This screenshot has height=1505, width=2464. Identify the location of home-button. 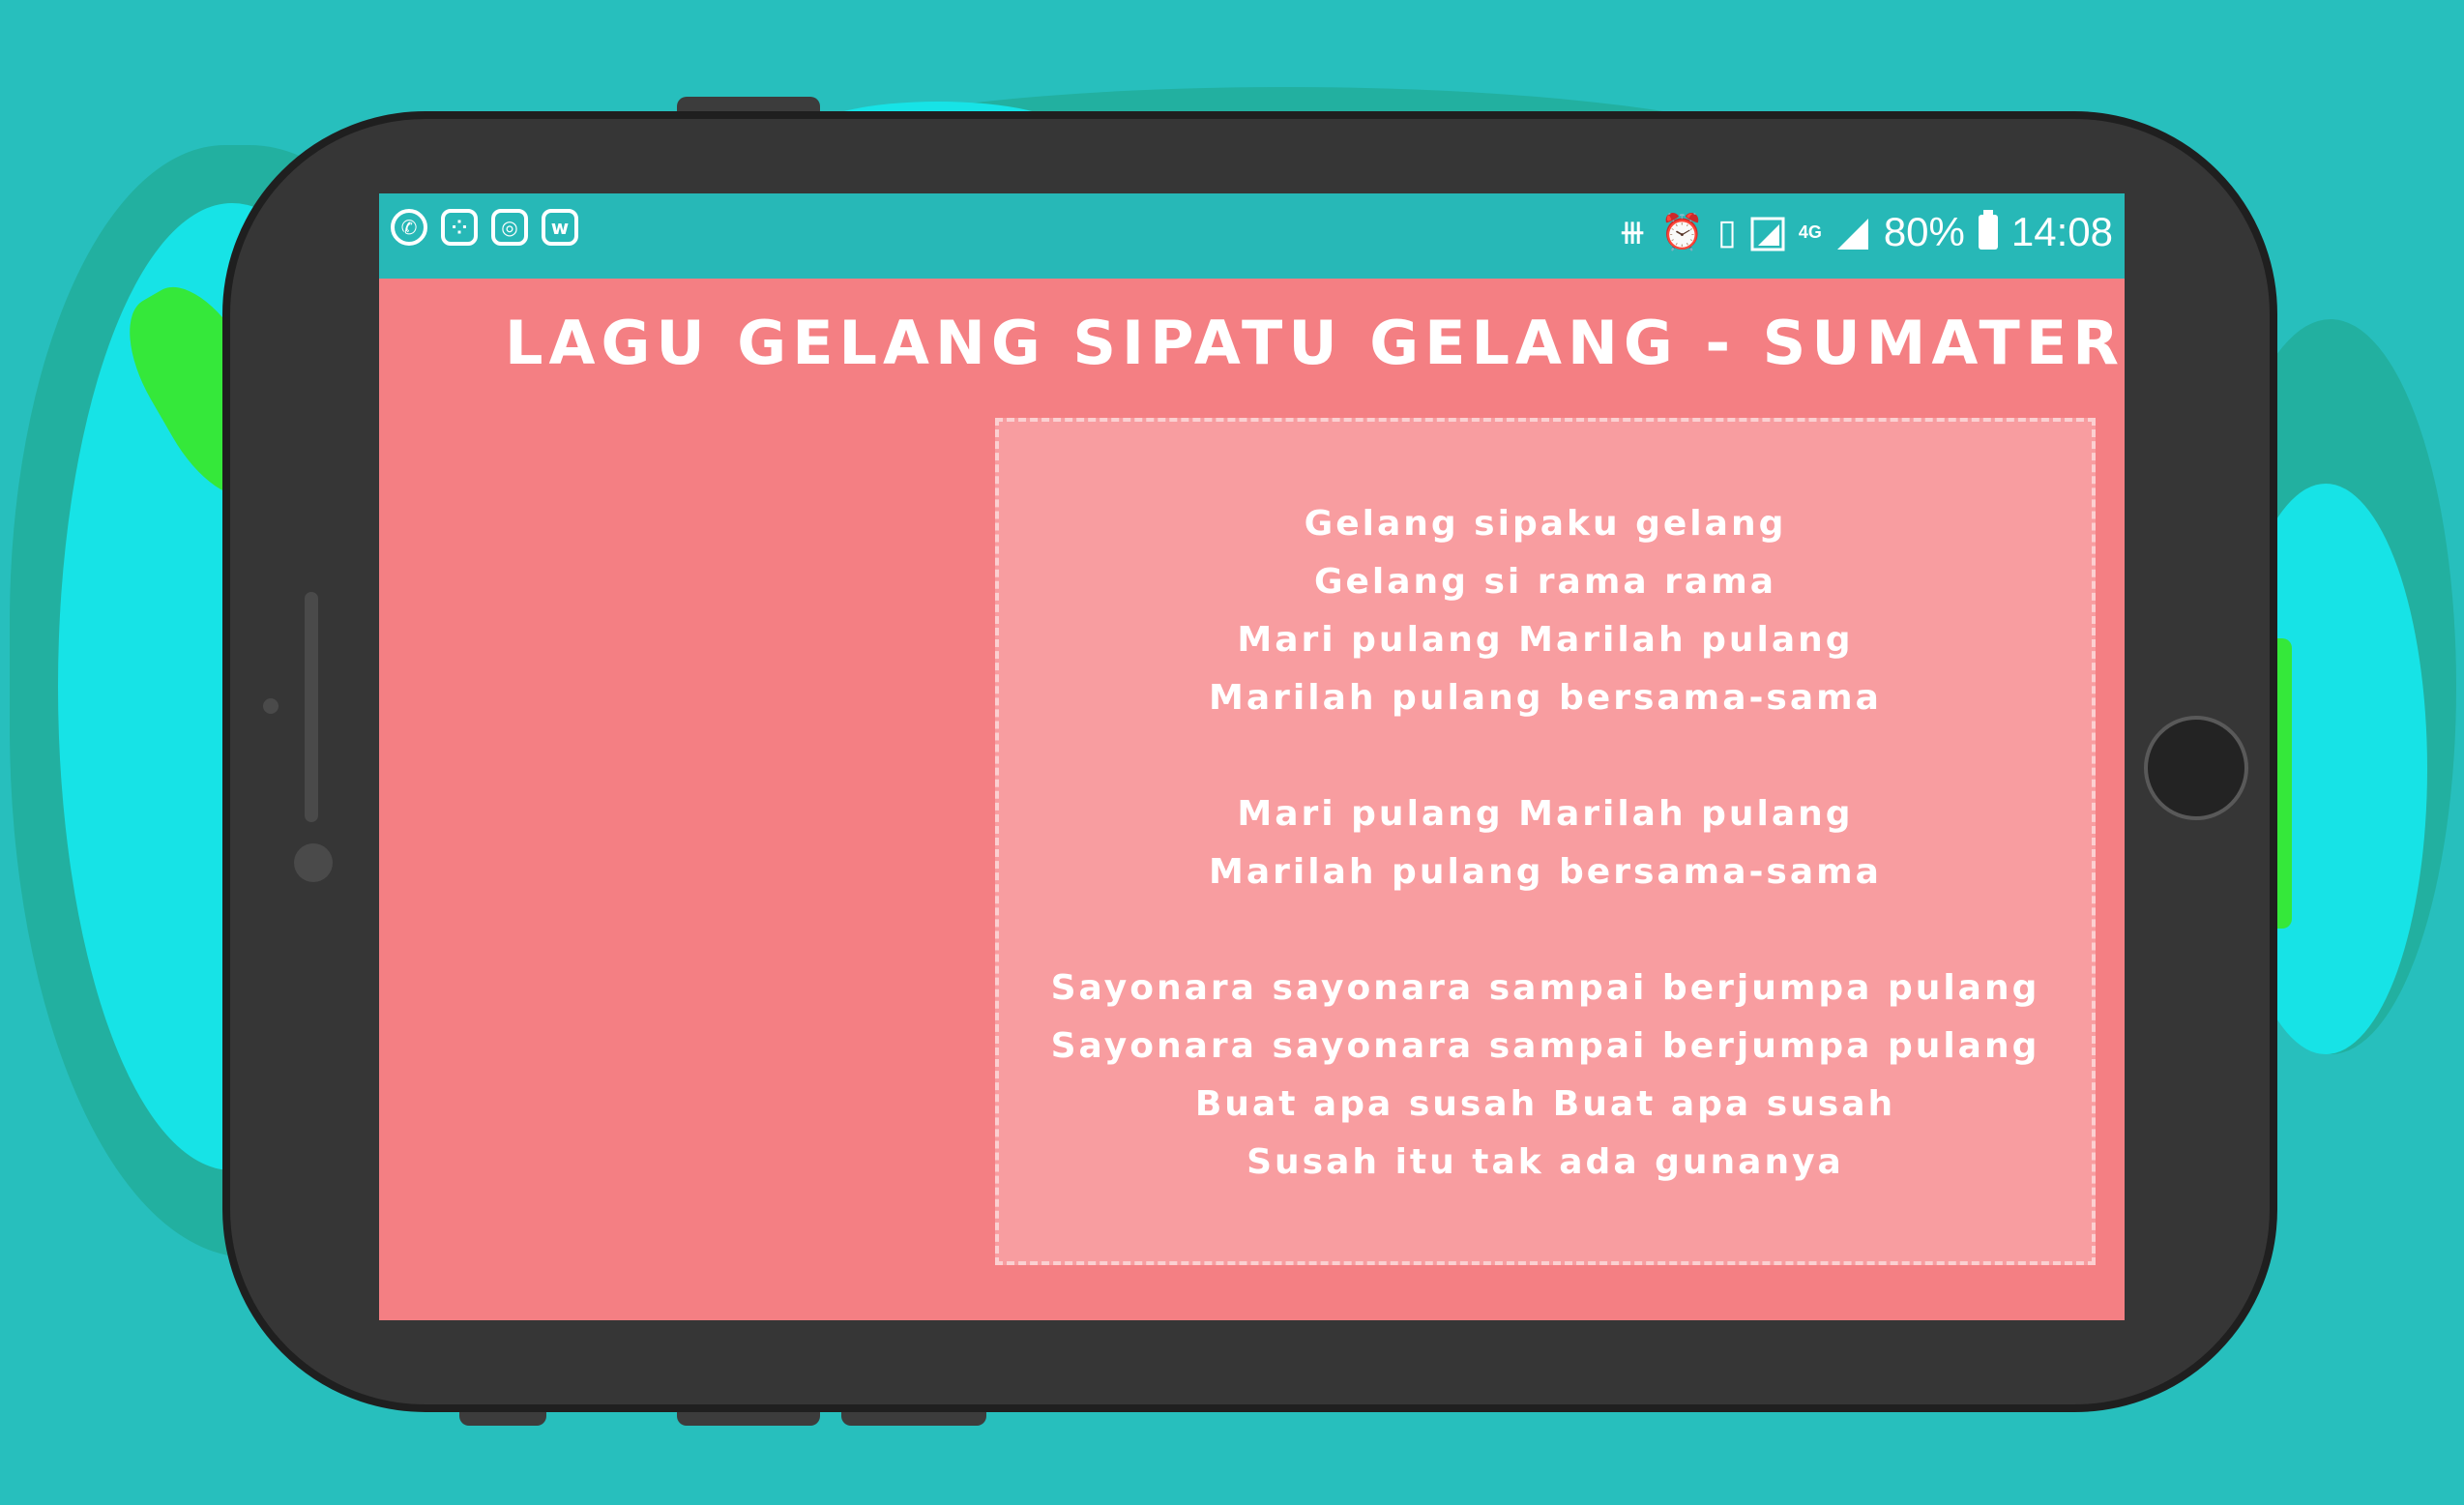
(2196, 768).